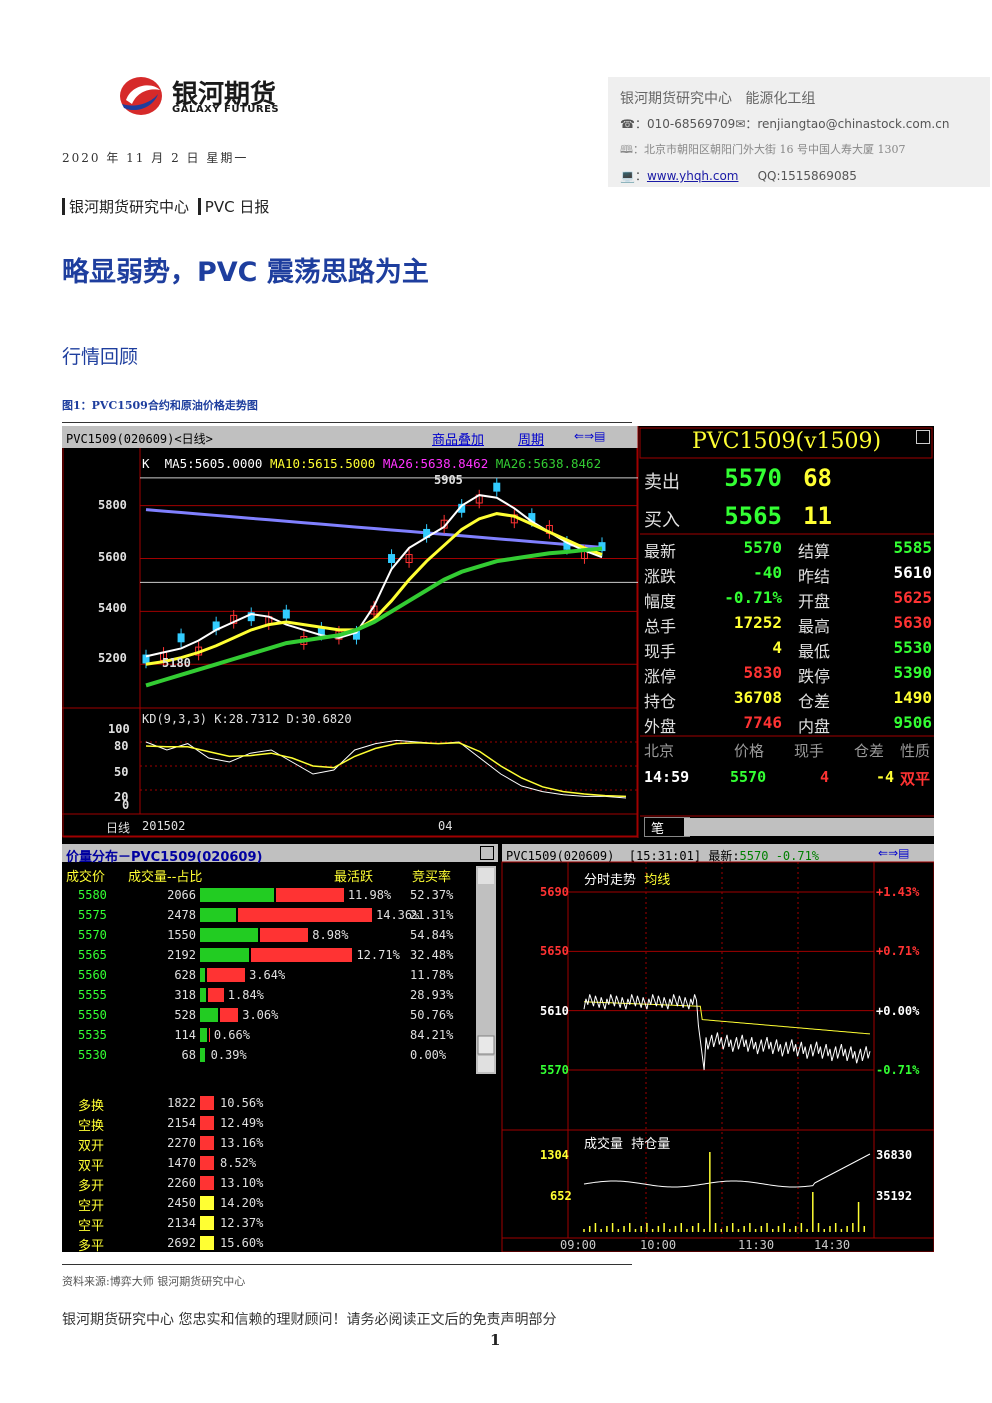 This screenshot has width=992, height=1403. I want to click on dist-percent: 1.84%, so click(245, 995).